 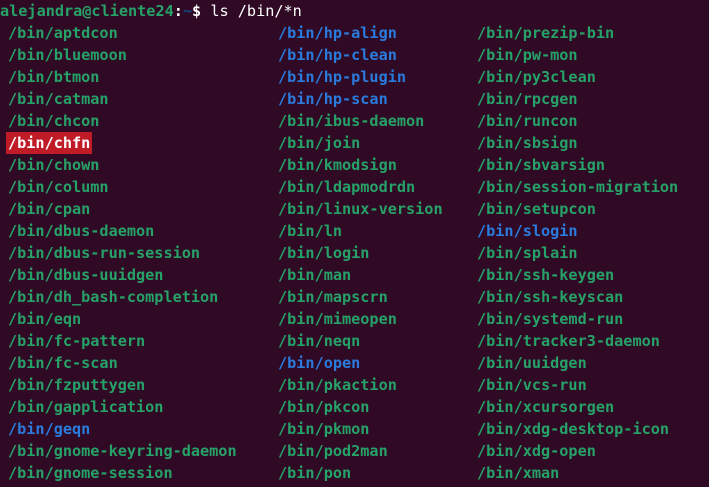 I want to click on listing-row: /bin/xcursorgen, so click(x=577, y=407).